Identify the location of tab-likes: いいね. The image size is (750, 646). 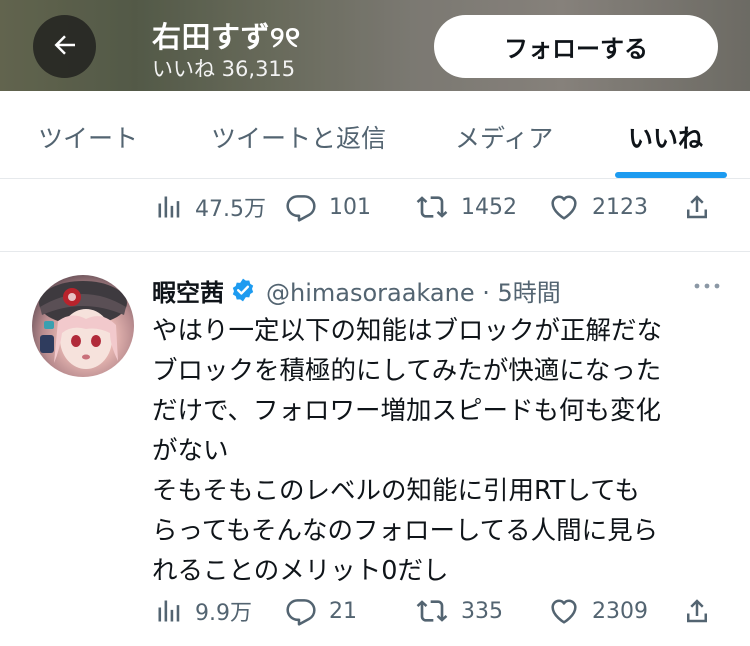
(665, 137).